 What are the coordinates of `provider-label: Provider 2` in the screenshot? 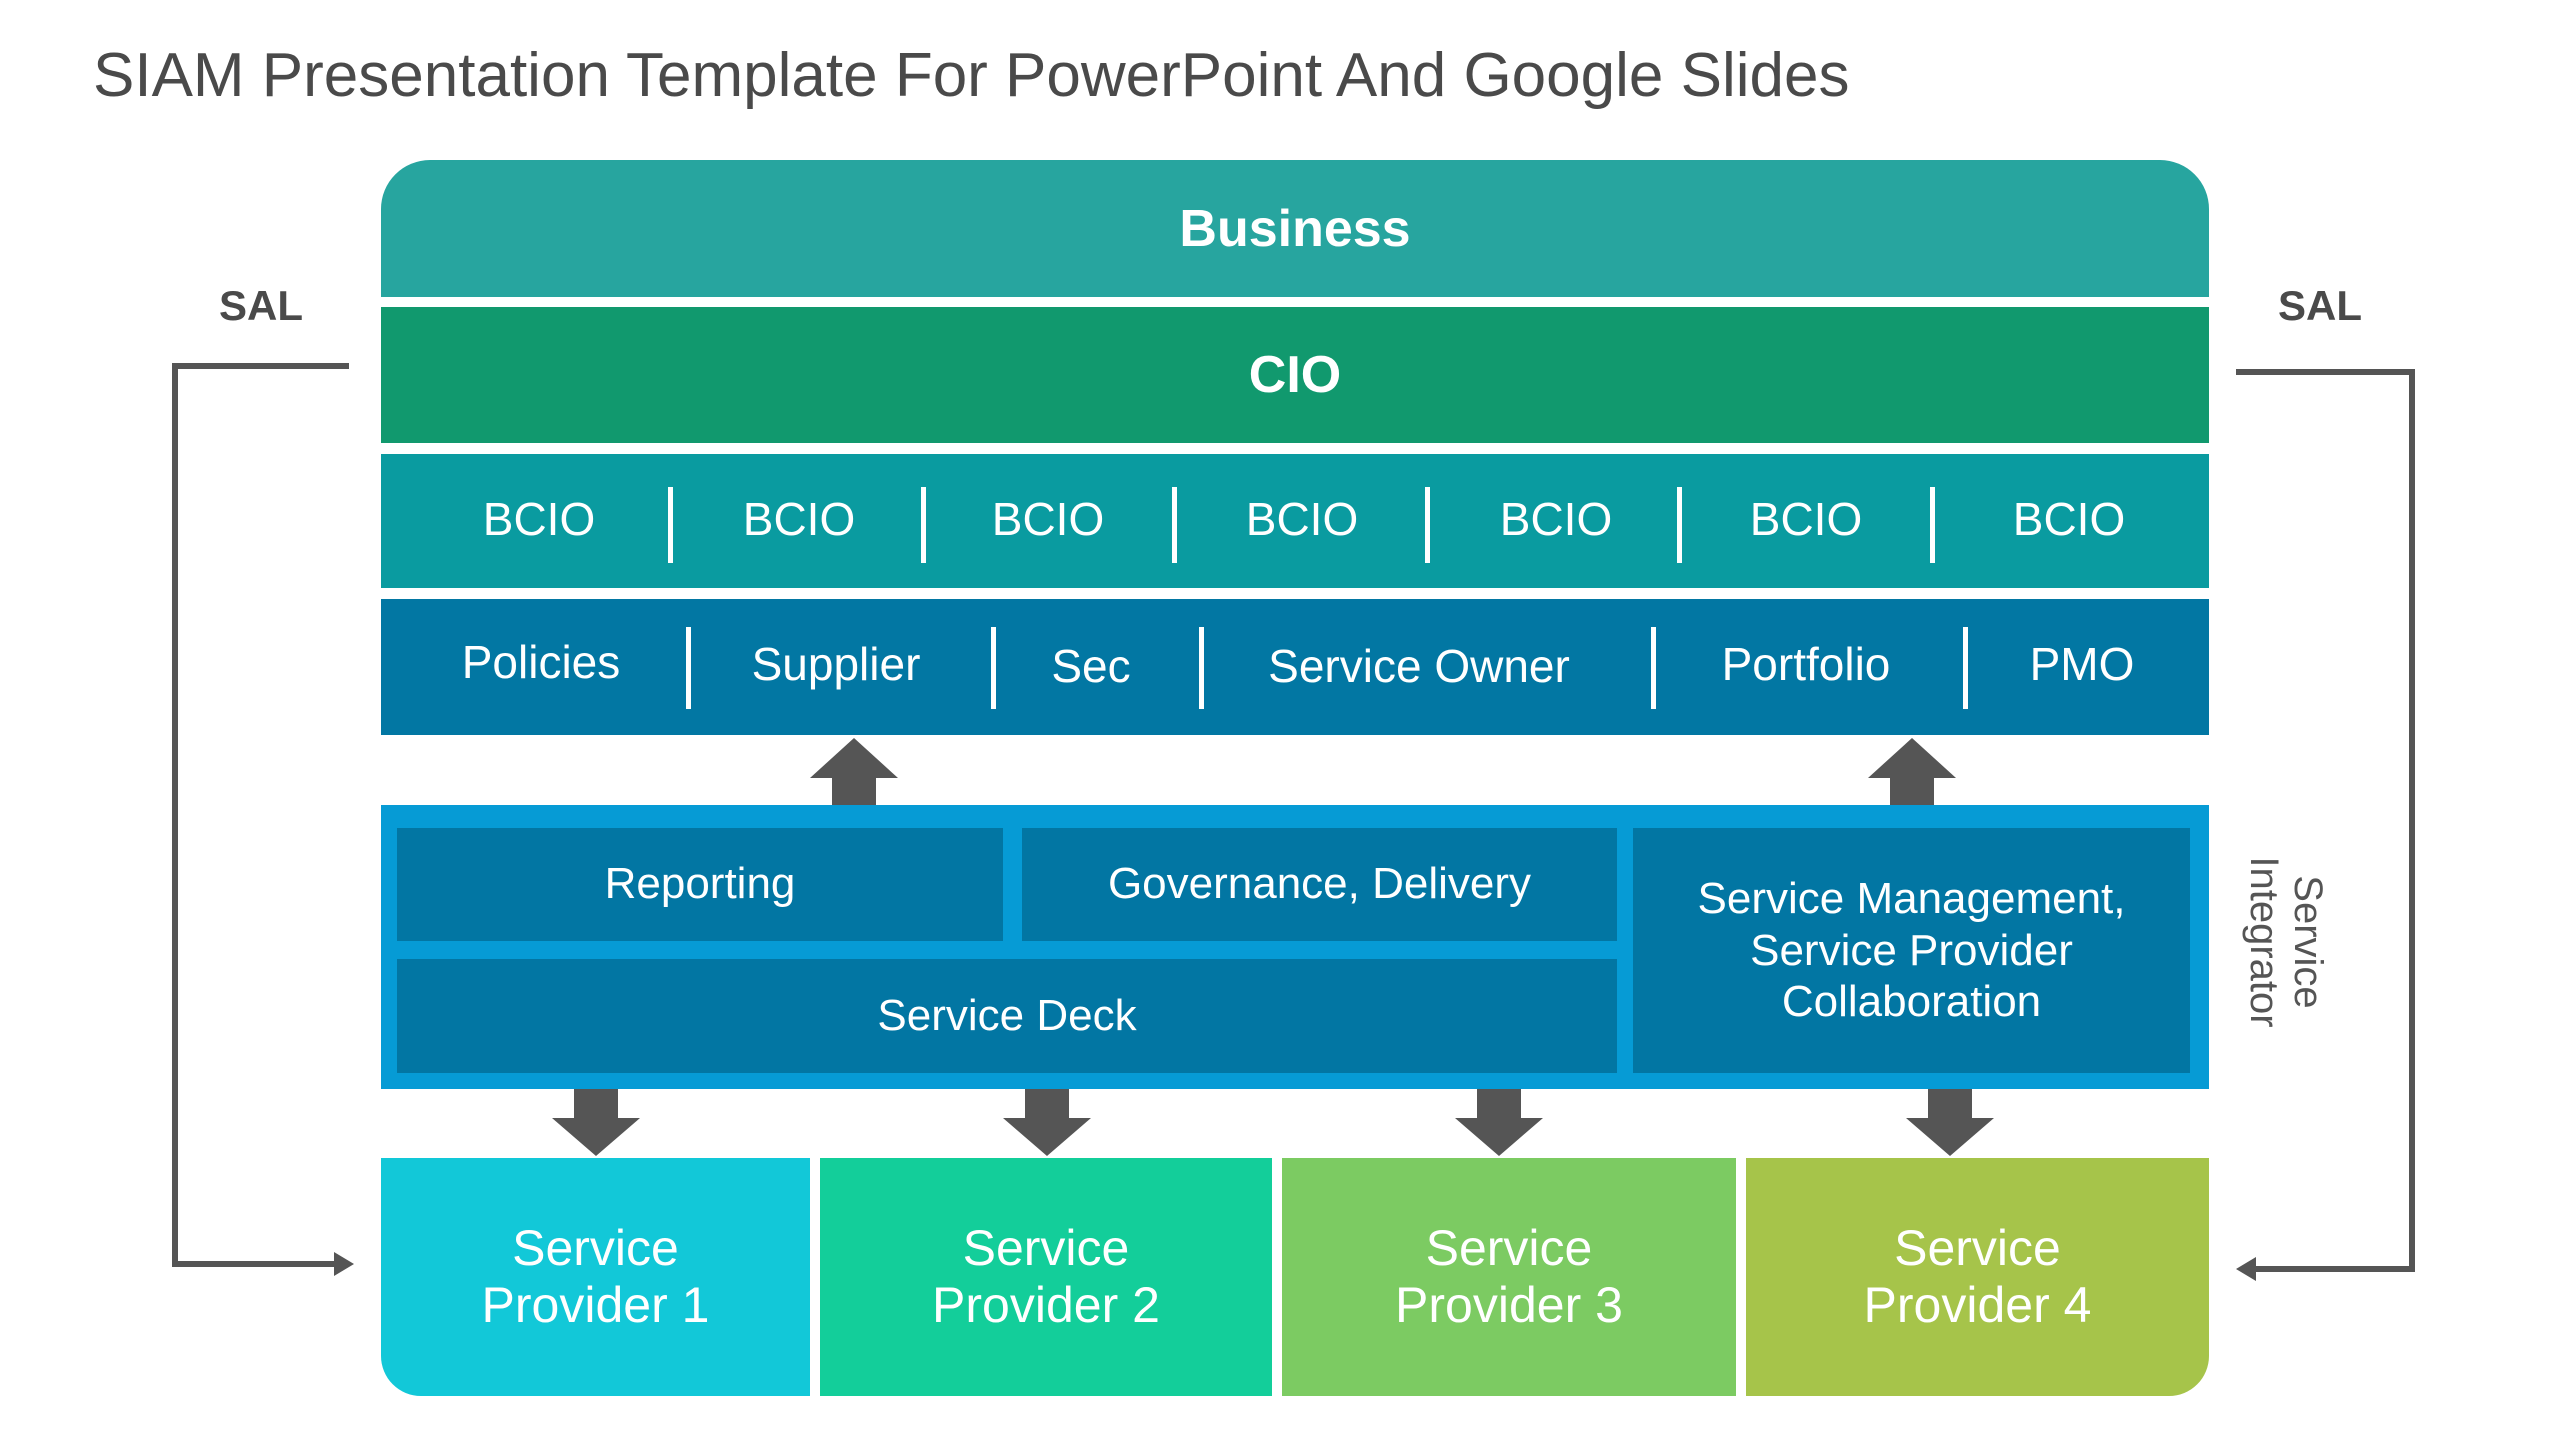 It's located at (1046, 1305).